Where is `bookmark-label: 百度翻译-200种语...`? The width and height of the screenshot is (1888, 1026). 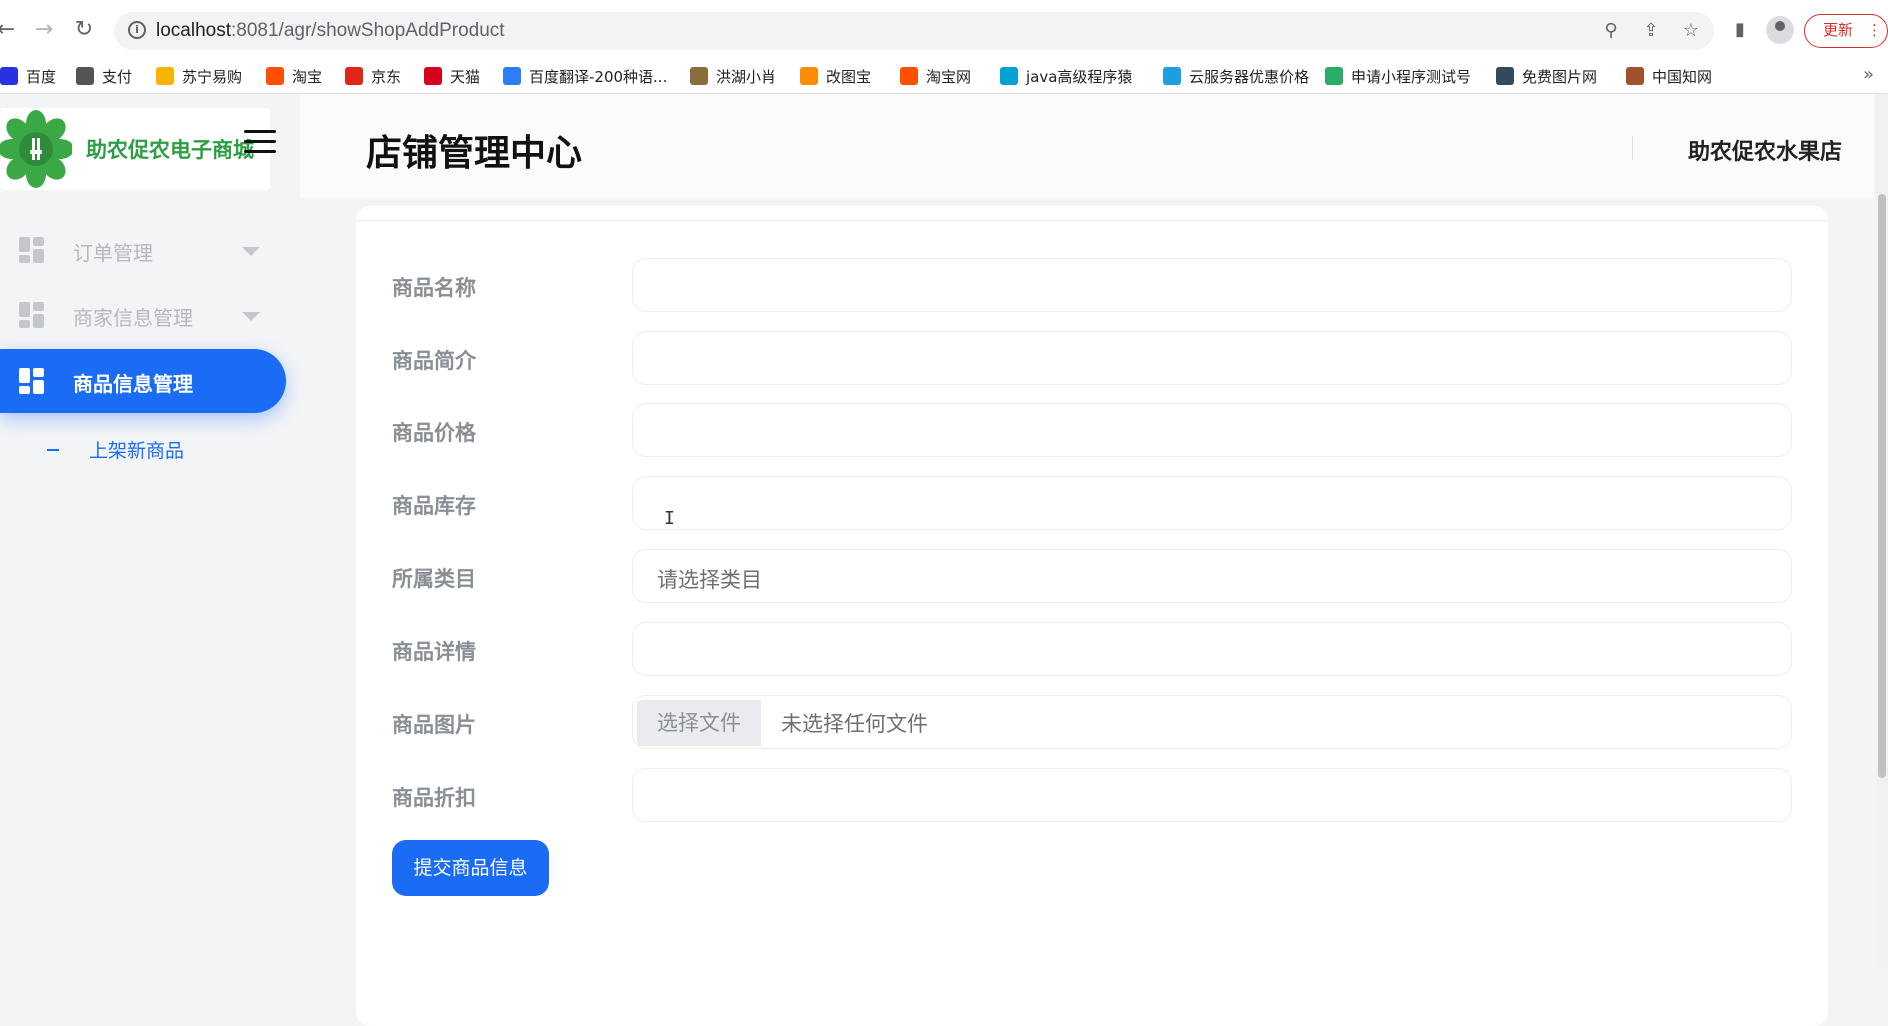
bookmark-label: 百度翻译-200种语... is located at coordinates (598, 77).